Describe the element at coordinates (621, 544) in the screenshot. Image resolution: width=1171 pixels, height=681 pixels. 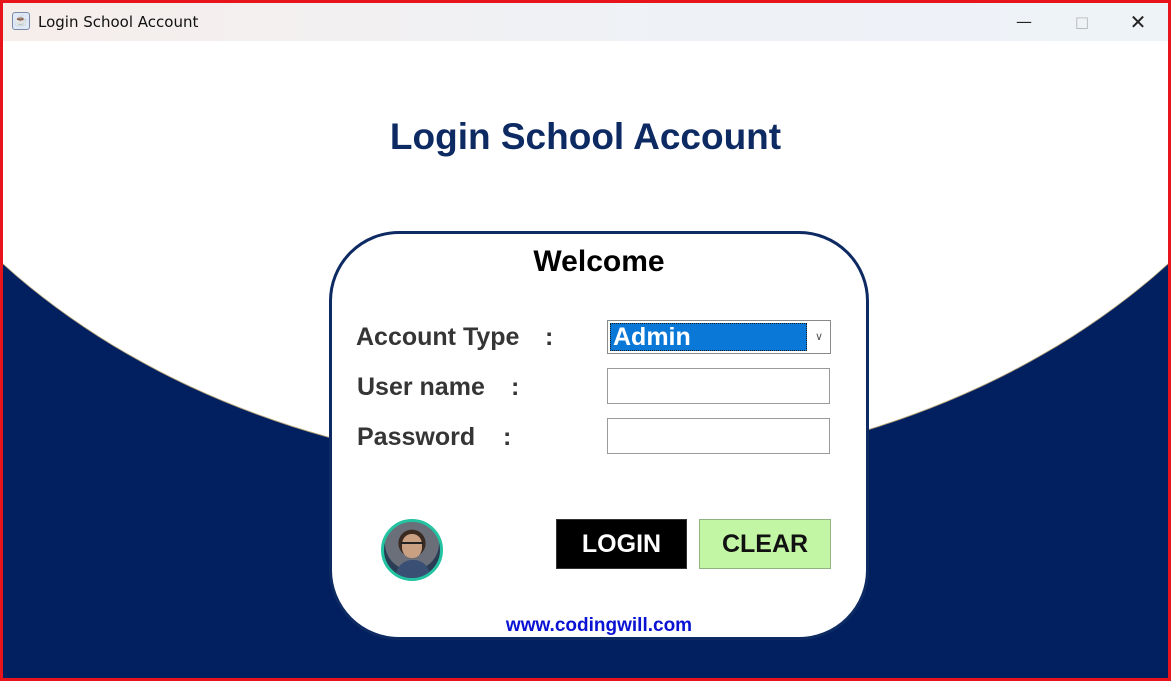
I see `login-button: LOGIN` at that location.